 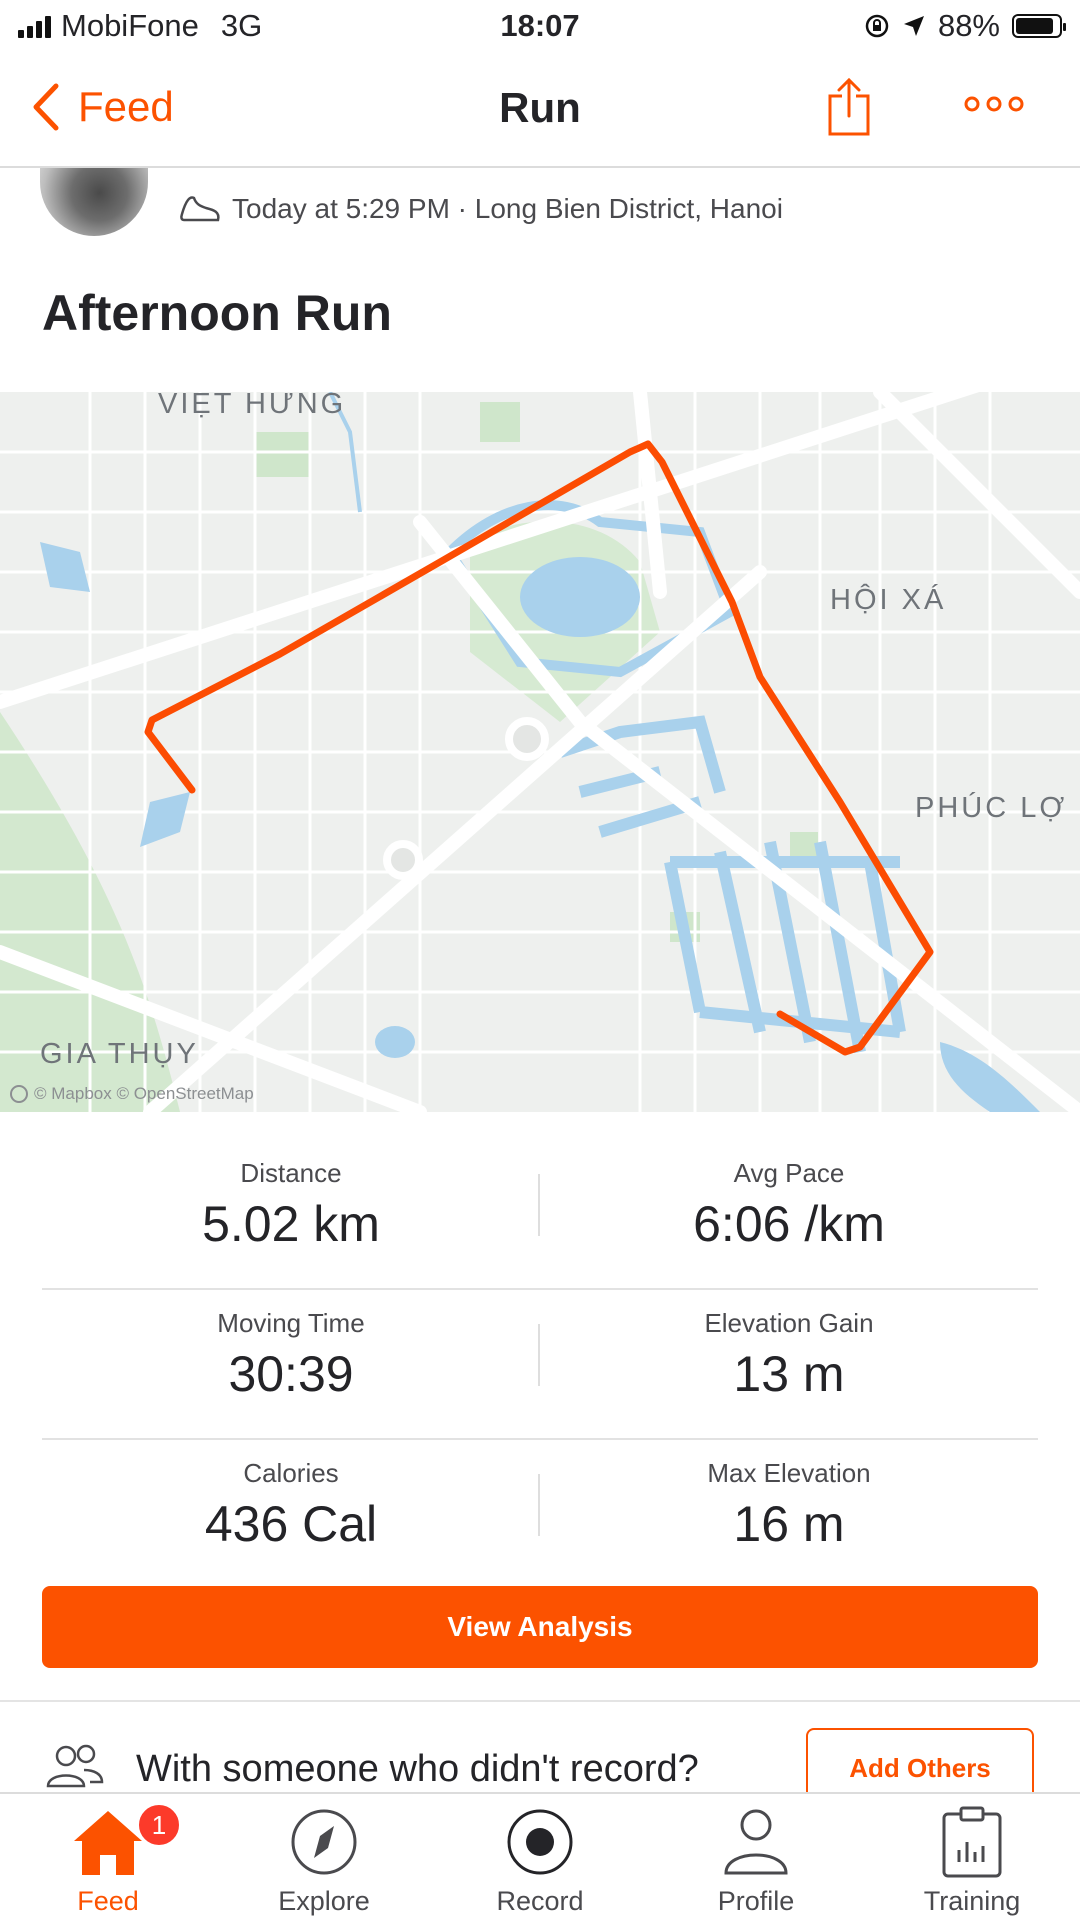 What do you see at coordinates (159, 1825) in the screenshot?
I see `notification-badge: 1` at bounding box center [159, 1825].